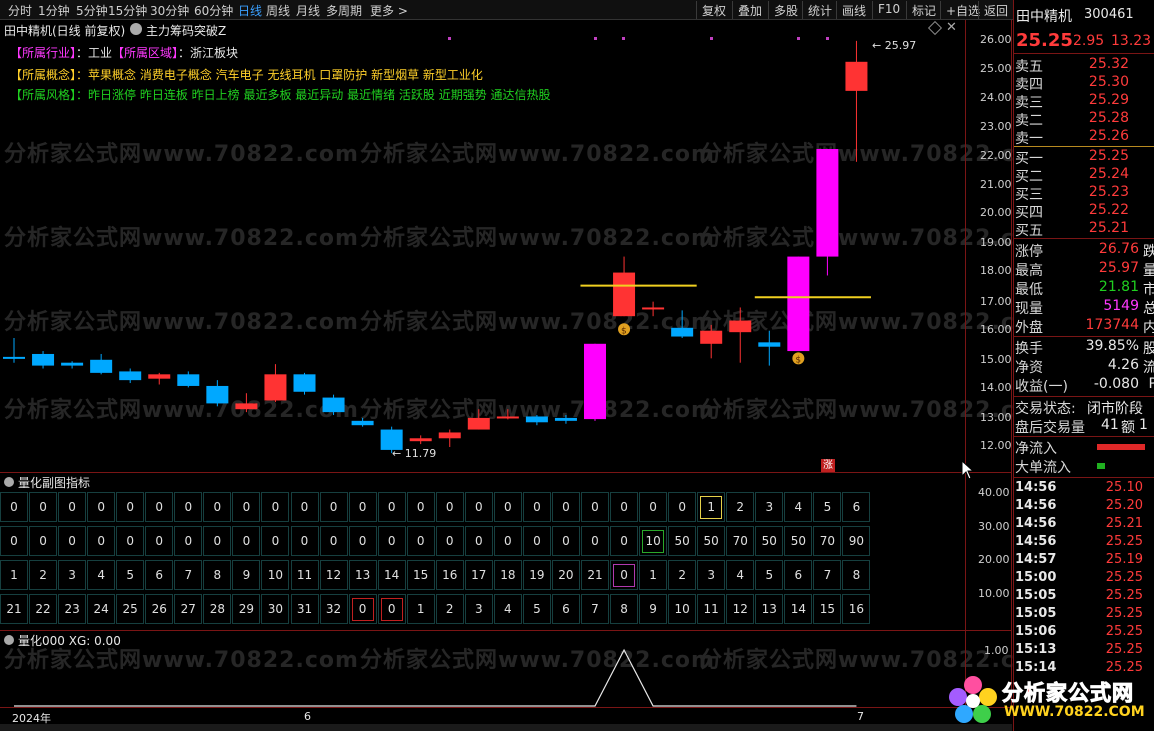 Image resolution: width=1154 pixels, height=731 pixels. I want to click on price-tick: 26.00, so click(996, 39).